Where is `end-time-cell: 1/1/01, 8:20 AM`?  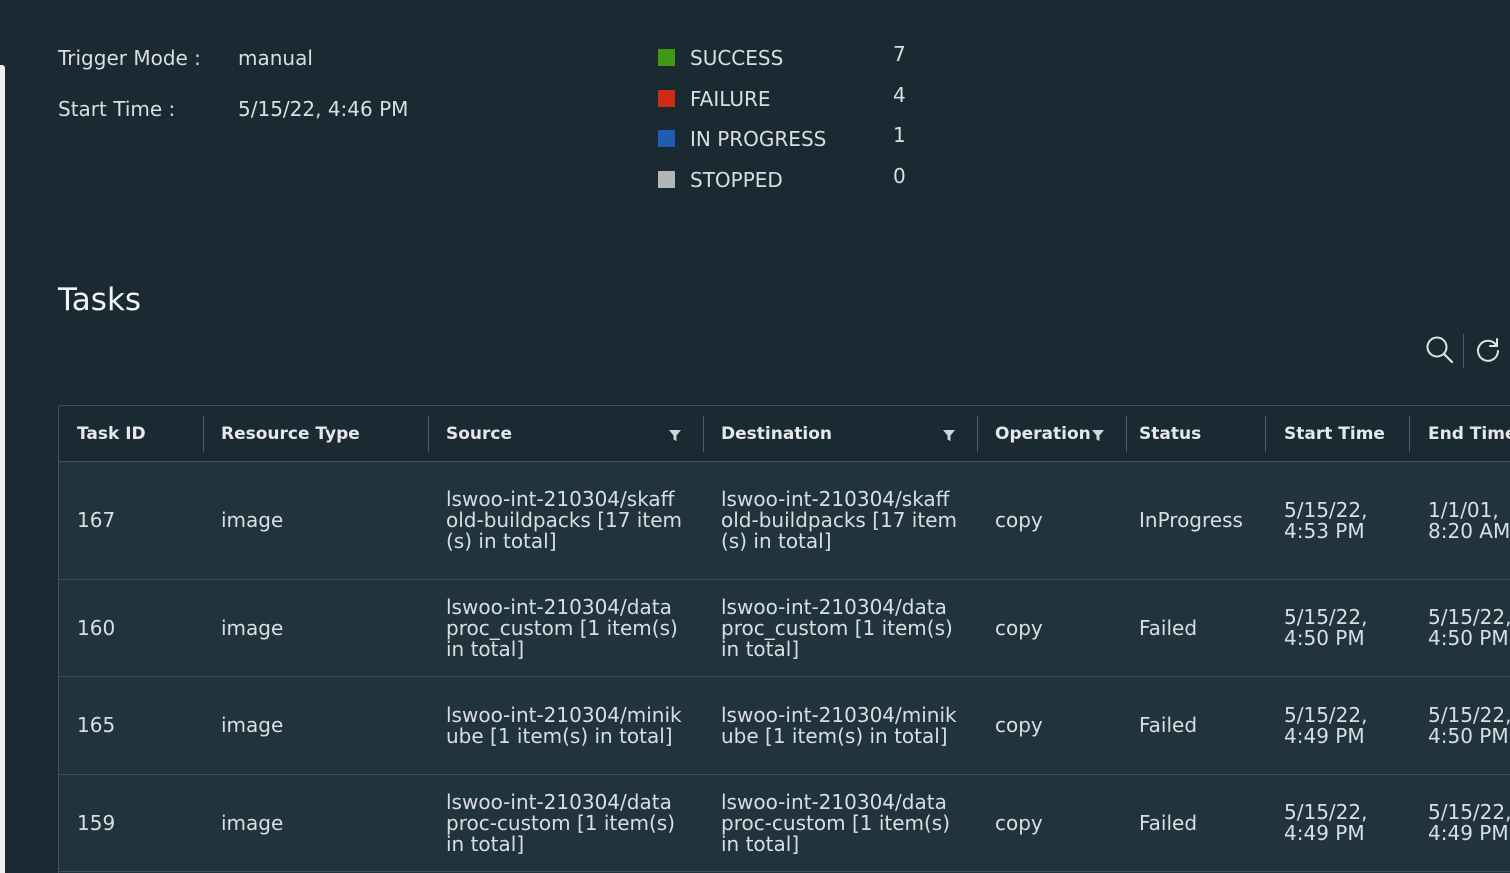 end-time-cell: 1/1/01, 8:20 AM is located at coordinates (1469, 520).